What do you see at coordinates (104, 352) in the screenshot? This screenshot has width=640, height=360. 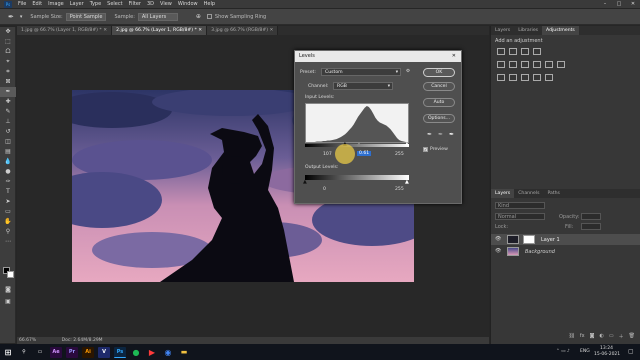 I see `vegas-icon: V` at bounding box center [104, 352].